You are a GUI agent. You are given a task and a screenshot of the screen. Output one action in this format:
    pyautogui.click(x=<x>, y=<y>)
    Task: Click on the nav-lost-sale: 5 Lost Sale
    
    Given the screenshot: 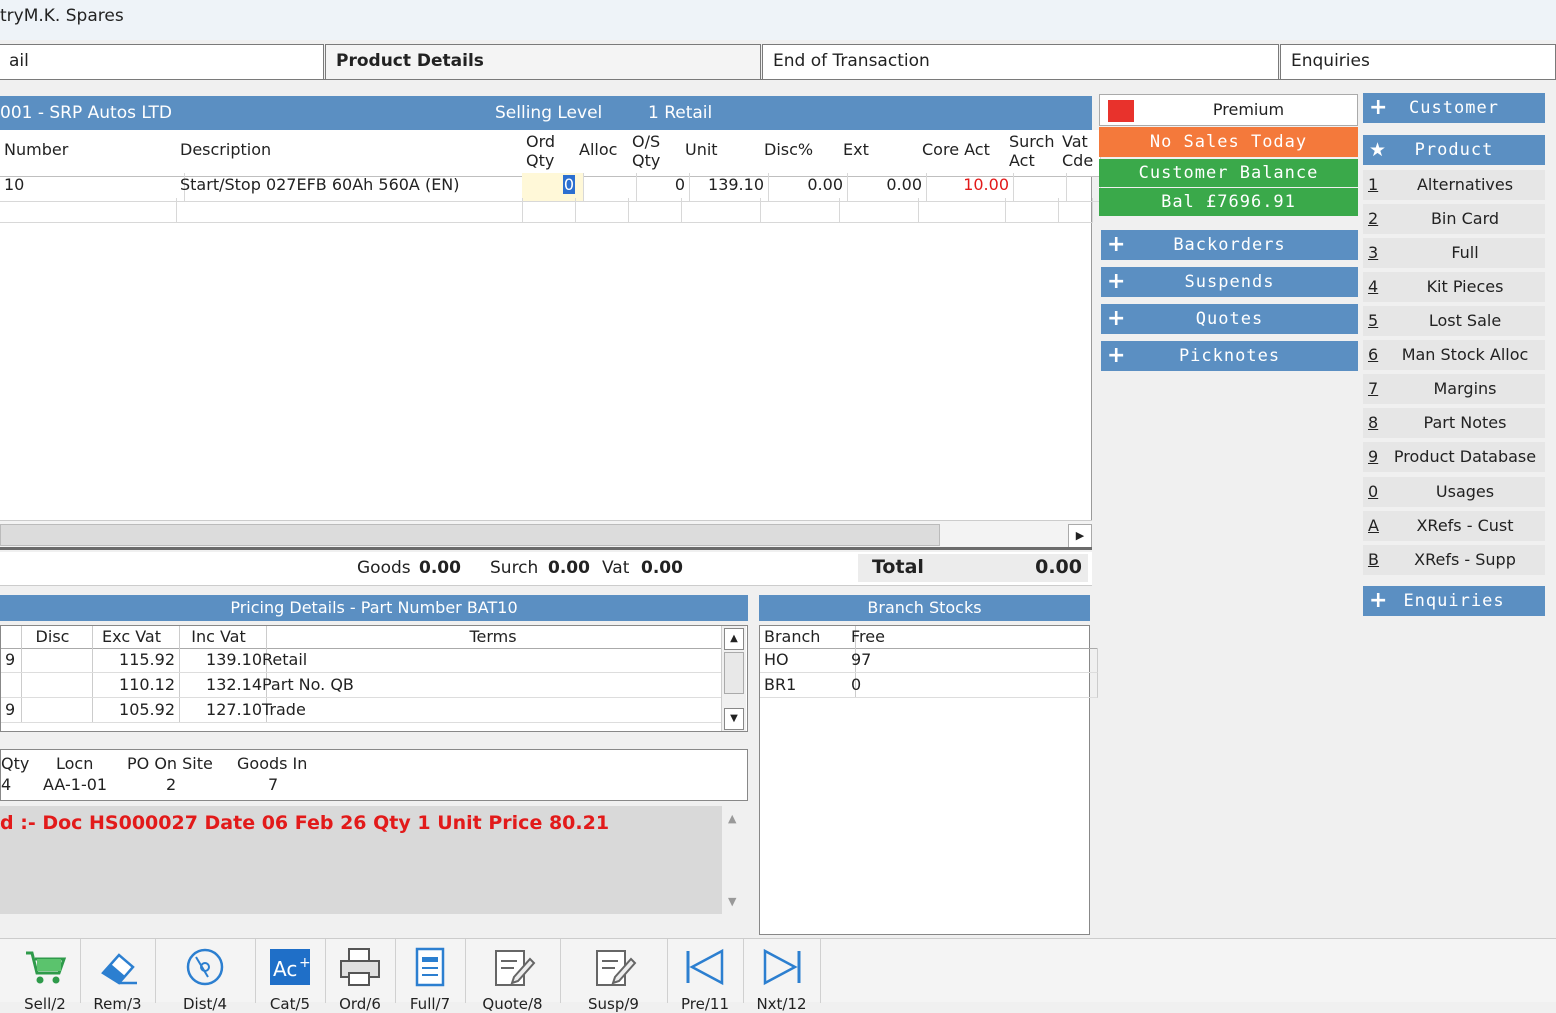 What is the action you would take?
    pyautogui.click(x=1454, y=321)
    